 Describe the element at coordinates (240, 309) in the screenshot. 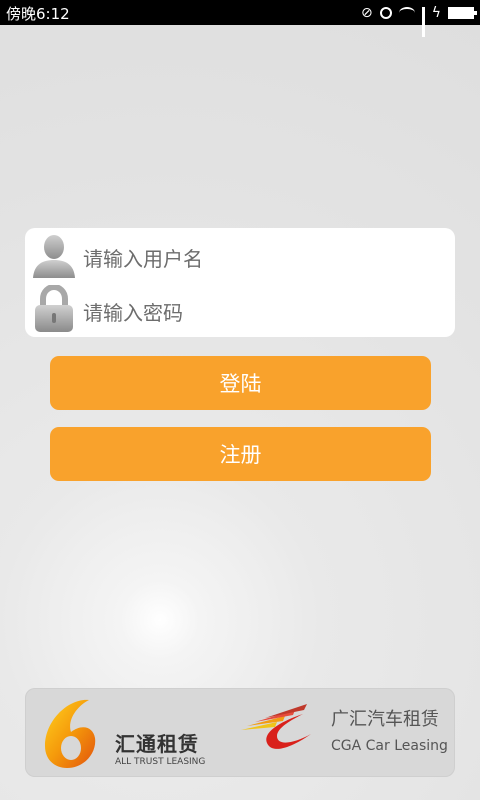

I see `password-field: 请输入密码` at that location.